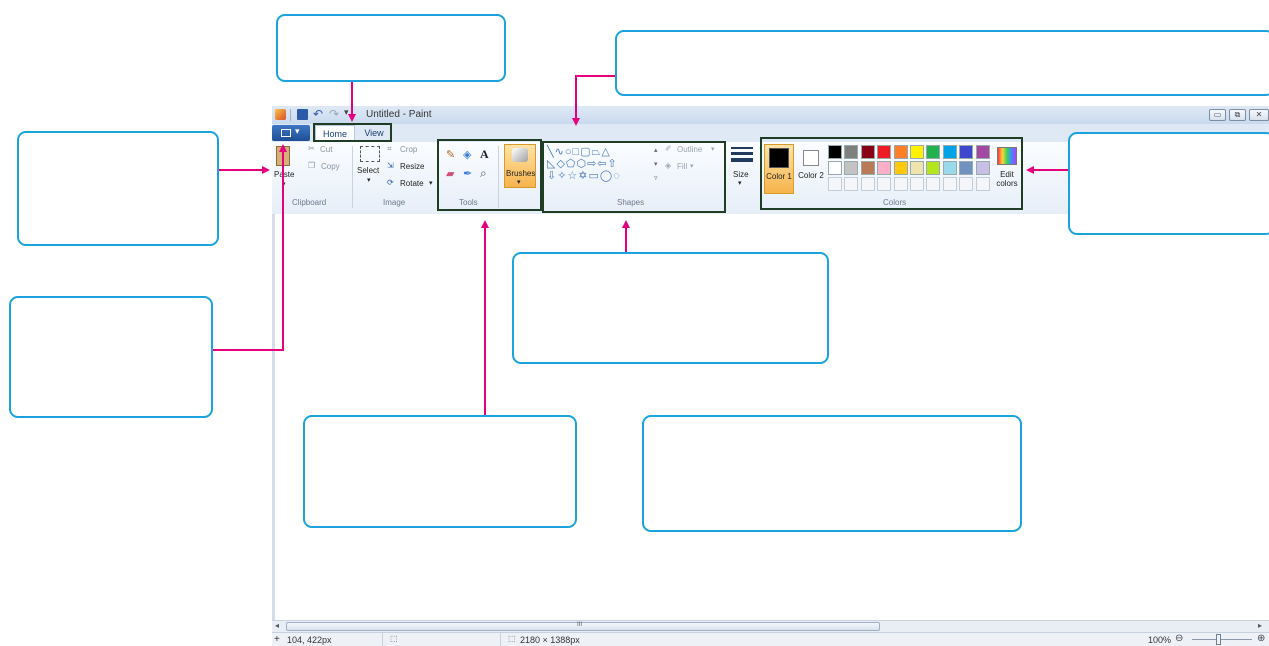 Image resolution: width=1269 pixels, height=646 pixels. Describe the element at coordinates (250, 247) in the screenshot. I see `arrow-quick-access` at that location.